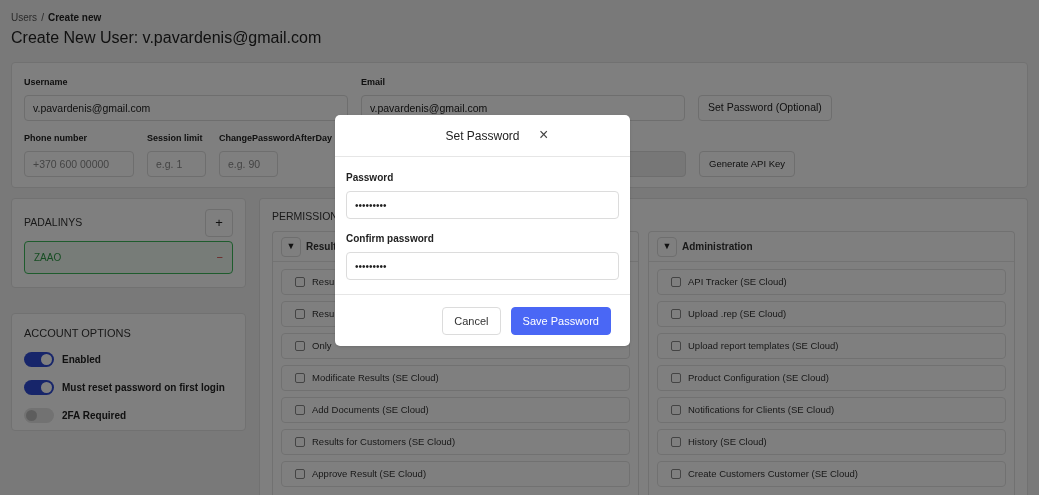 The width and height of the screenshot is (1039, 495). Describe the element at coordinates (544, 135) in the screenshot. I see `close-button: ×` at that location.